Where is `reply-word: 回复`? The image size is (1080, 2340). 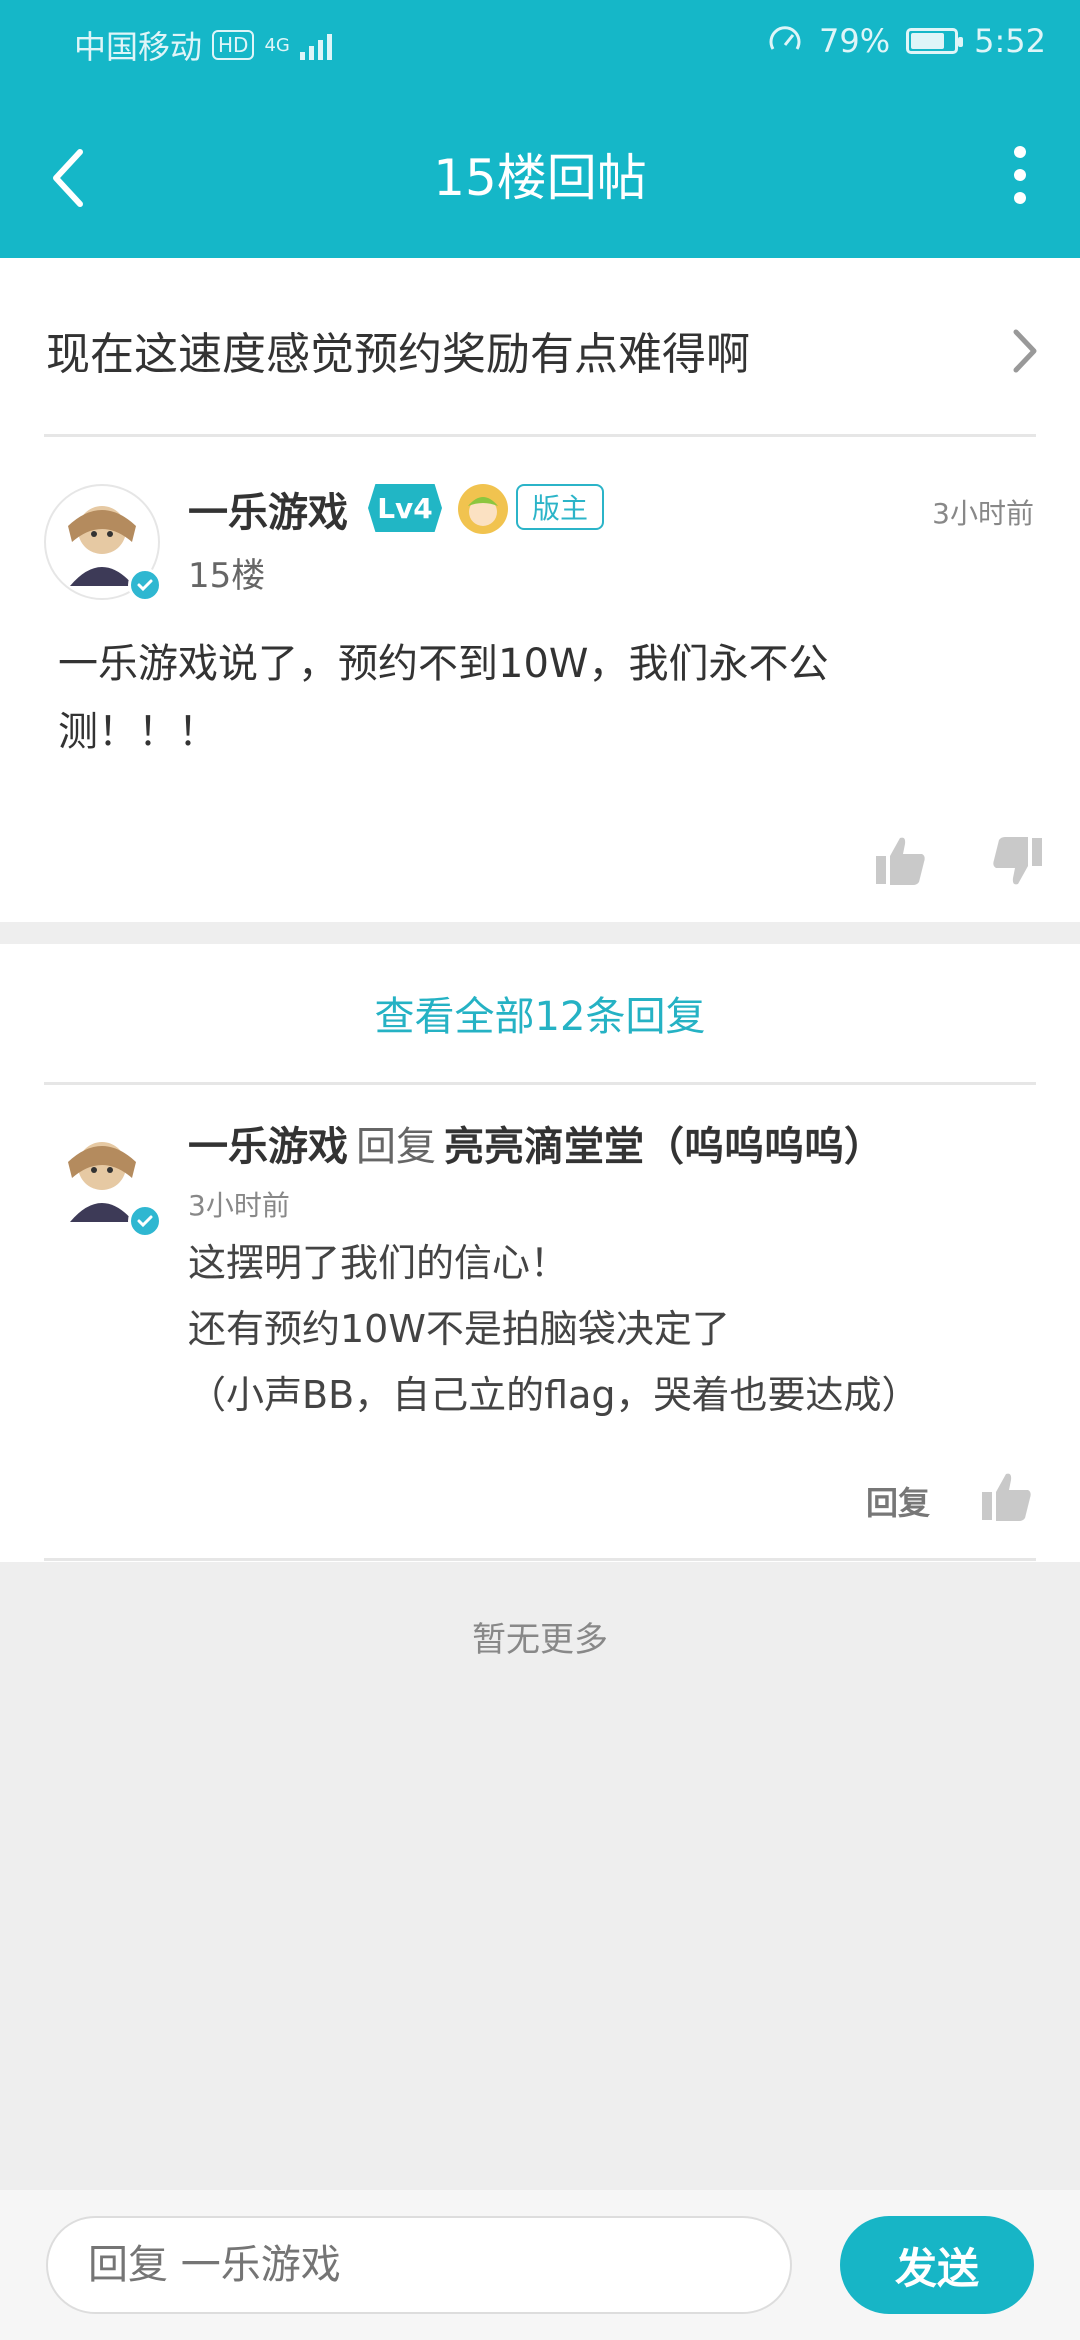 reply-word: 回复 is located at coordinates (396, 1147).